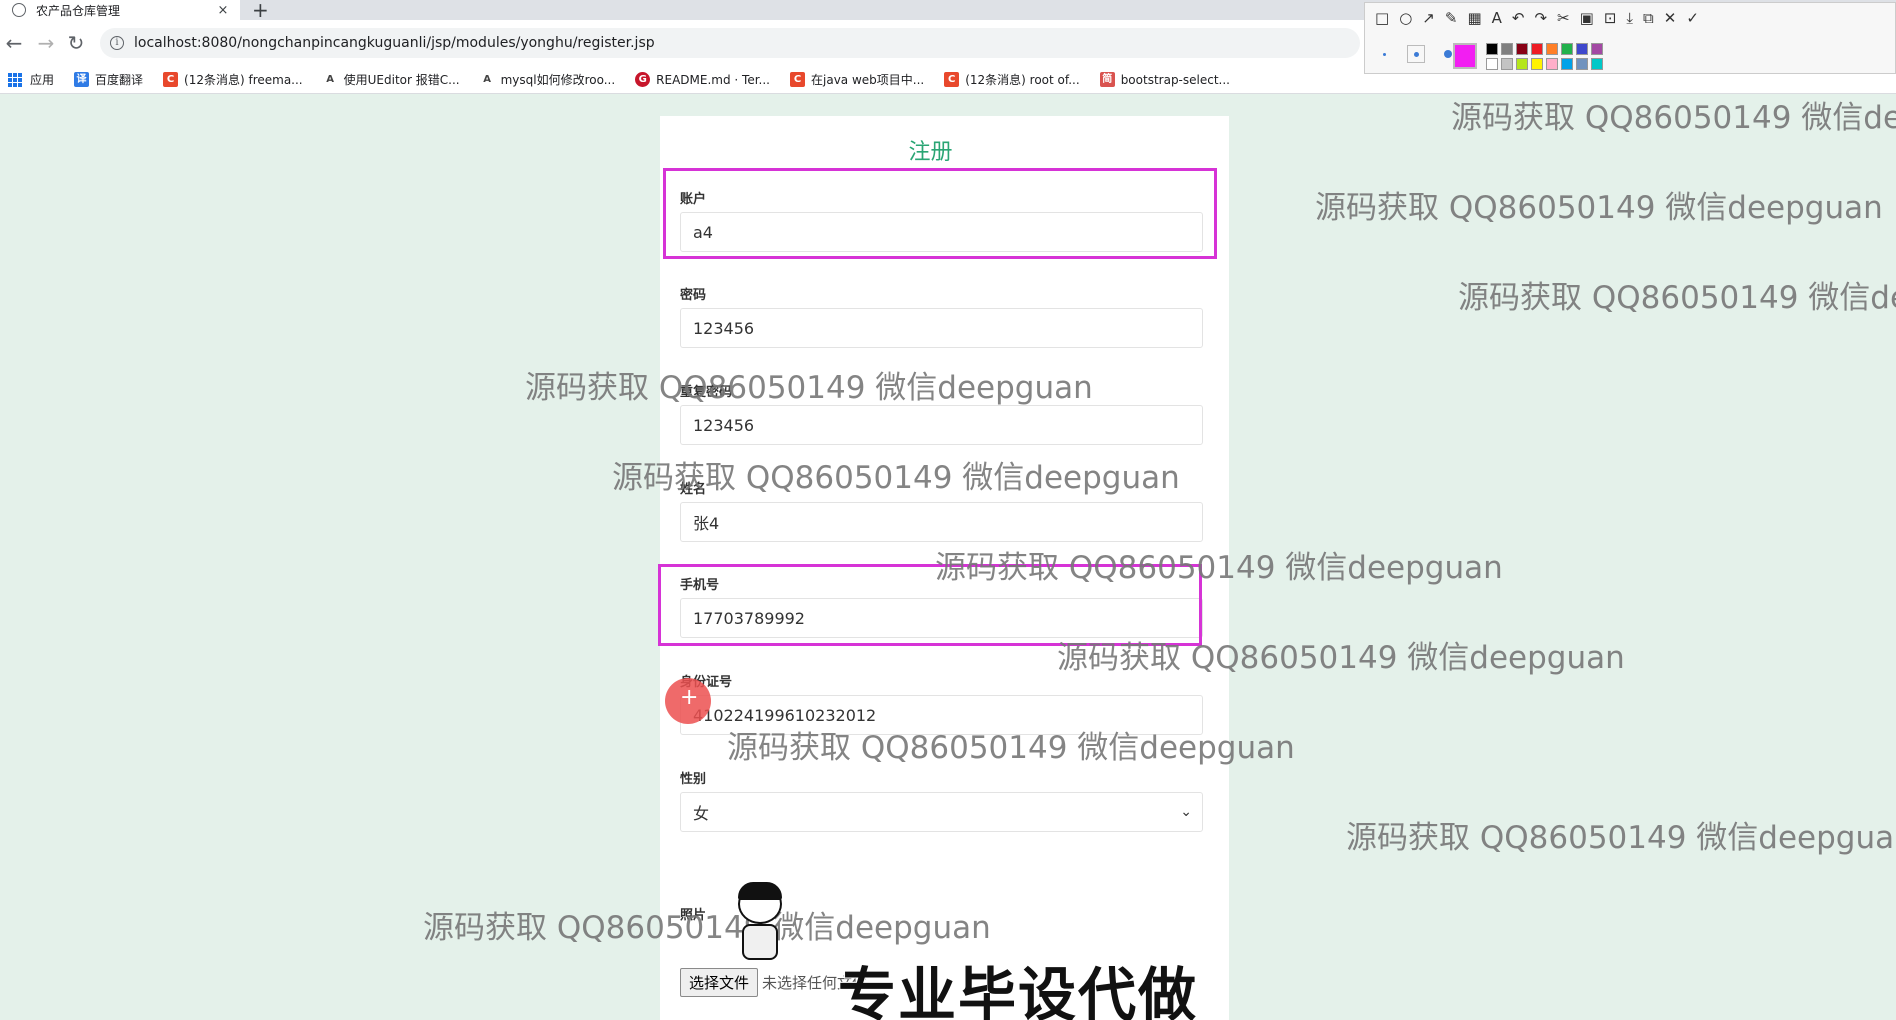  I want to click on brush-size-medium, so click(1416, 54).